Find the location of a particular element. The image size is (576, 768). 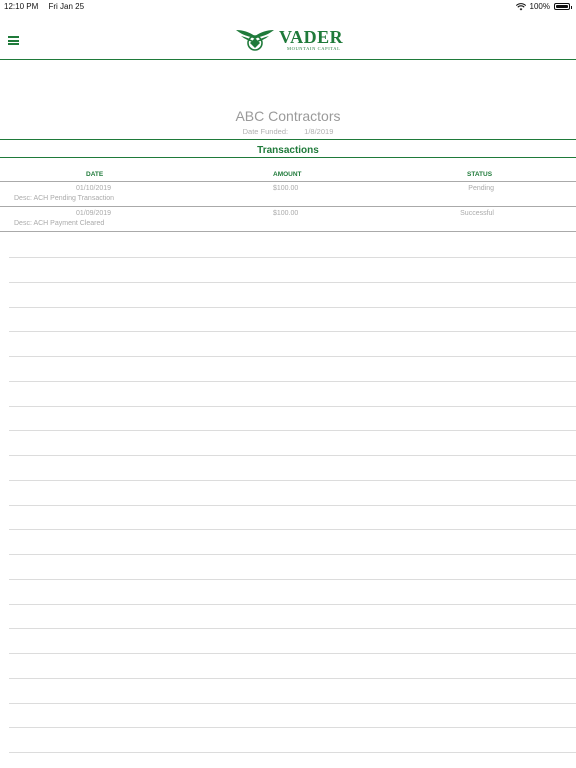

navigation-bar: VADER MOUNTAIN CAPITAL is located at coordinates (288, 37).